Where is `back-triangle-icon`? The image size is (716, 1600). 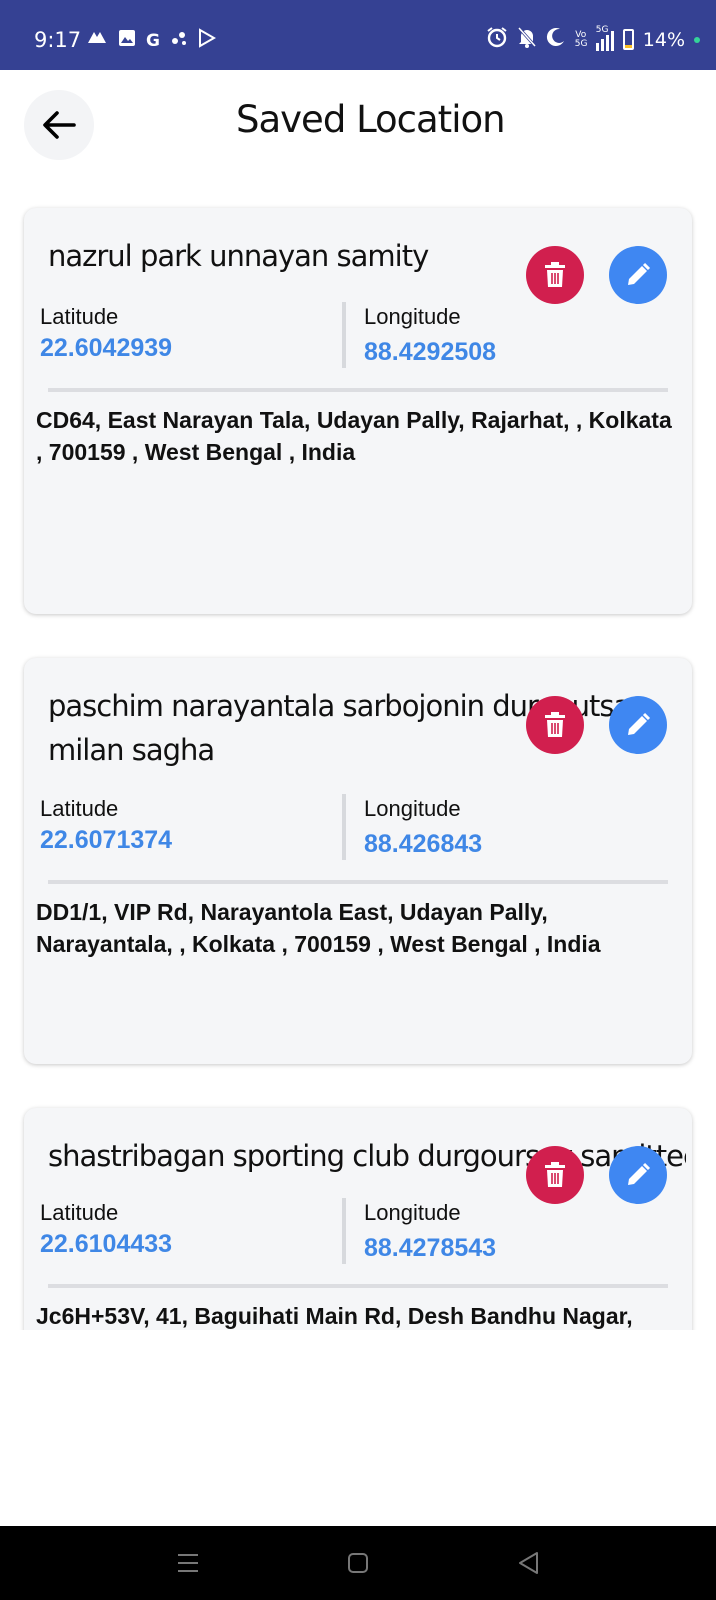 back-triangle-icon is located at coordinates (528, 1563).